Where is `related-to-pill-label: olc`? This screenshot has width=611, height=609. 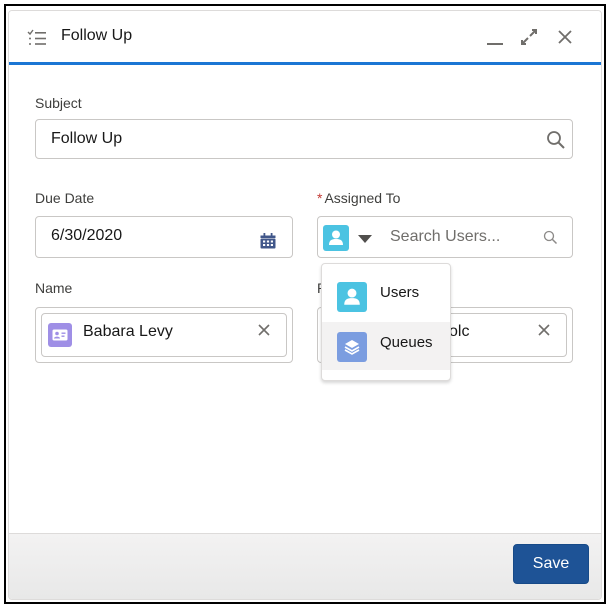
related-to-pill-label: olc is located at coordinates (459, 331).